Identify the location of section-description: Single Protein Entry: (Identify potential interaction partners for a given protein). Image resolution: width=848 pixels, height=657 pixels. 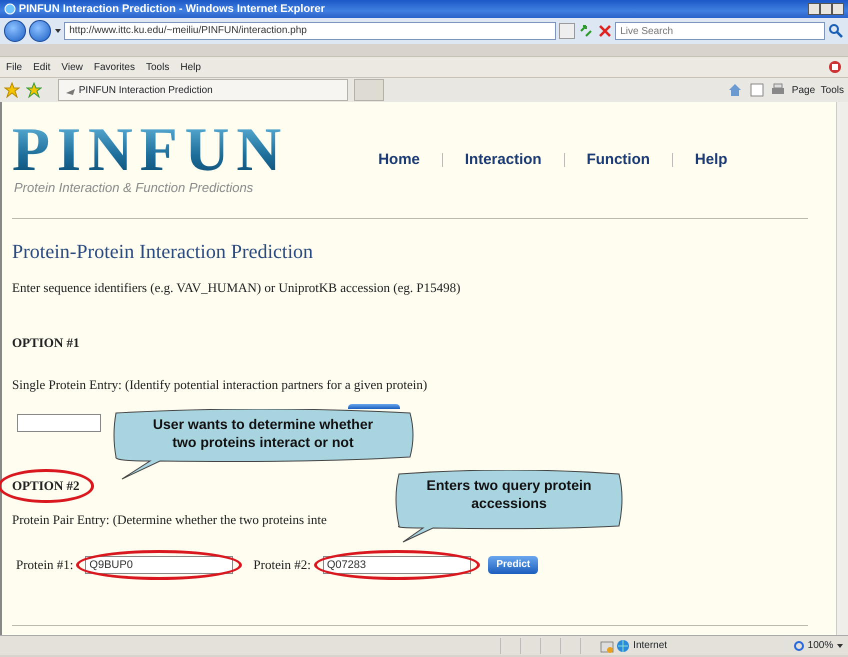
(220, 385).